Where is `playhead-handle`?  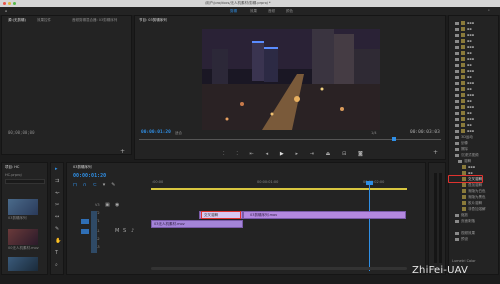 playhead-handle is located at coordinates (369, 183).